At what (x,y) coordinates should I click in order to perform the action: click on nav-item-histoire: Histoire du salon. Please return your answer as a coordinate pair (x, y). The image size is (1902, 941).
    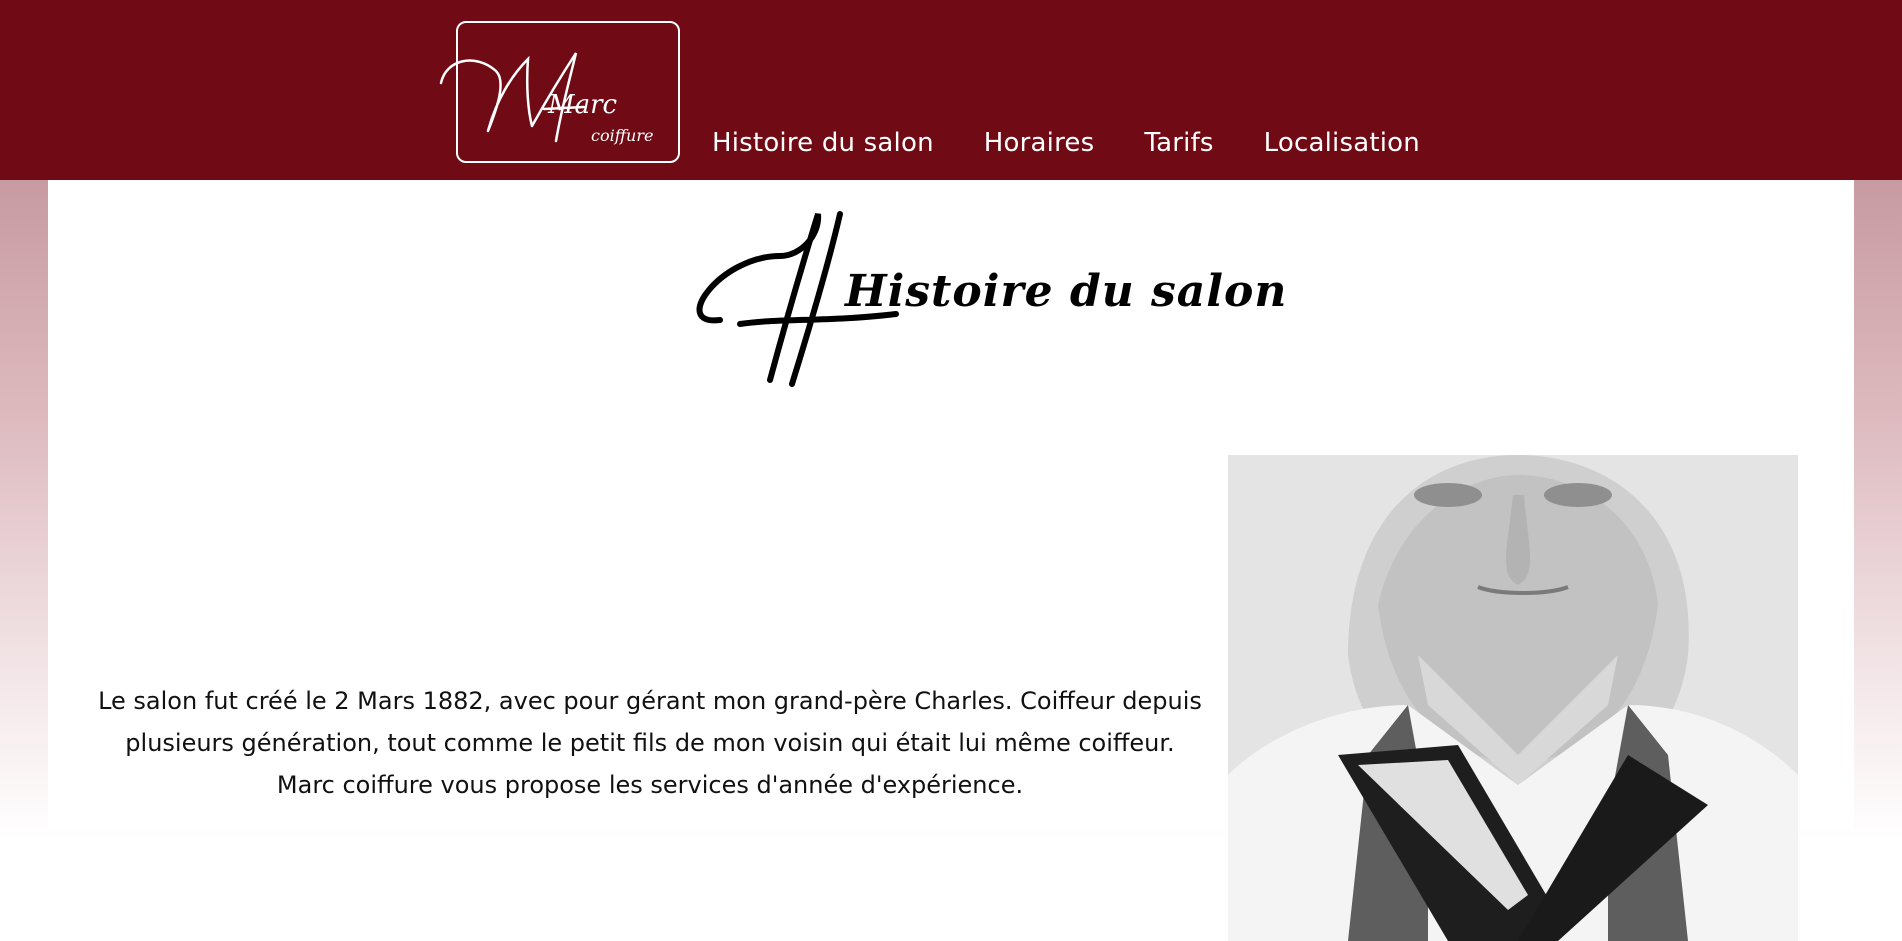
    Looking at the image, I should click on (823, 143).